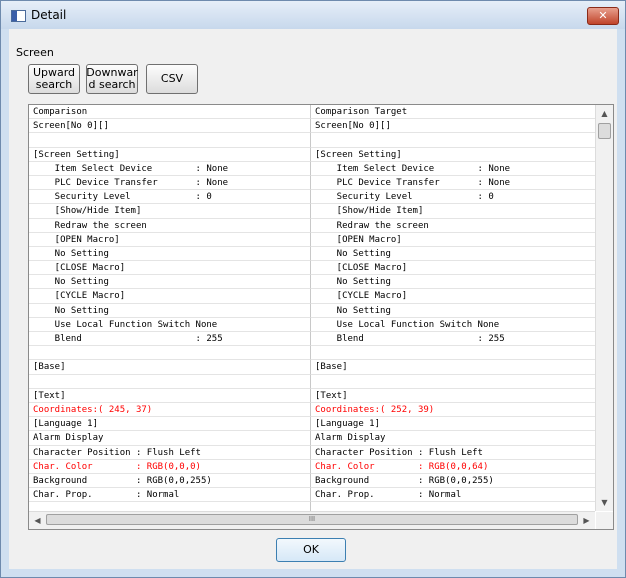  I want to click on table-row: Screen[No 0][] Screen[No 0][], so click(312, 126).